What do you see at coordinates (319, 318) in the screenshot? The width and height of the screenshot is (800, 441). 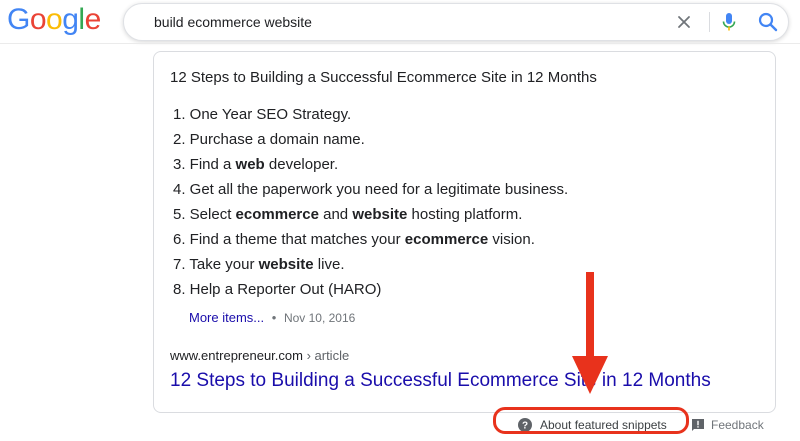 I see `snippet-date: Nov 10, 2016` at bounding box center [319, 318].